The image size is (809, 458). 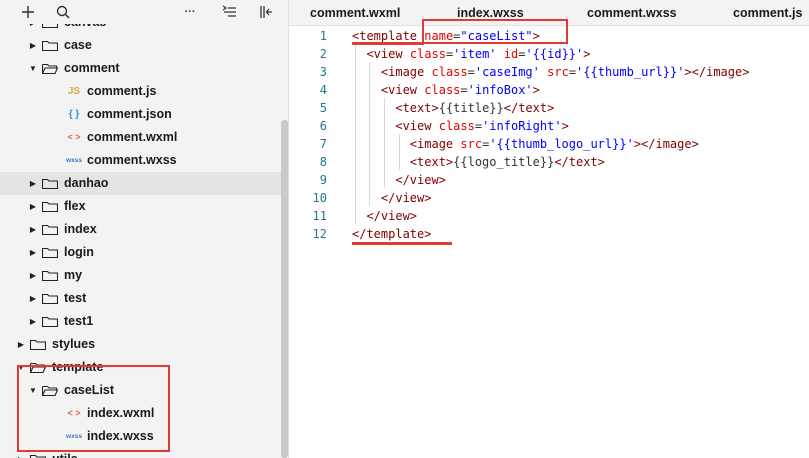 What do you see at coordinates (78, 45) in the screenshot?
I see `folder-label: case` at bounding box center [78, 45].